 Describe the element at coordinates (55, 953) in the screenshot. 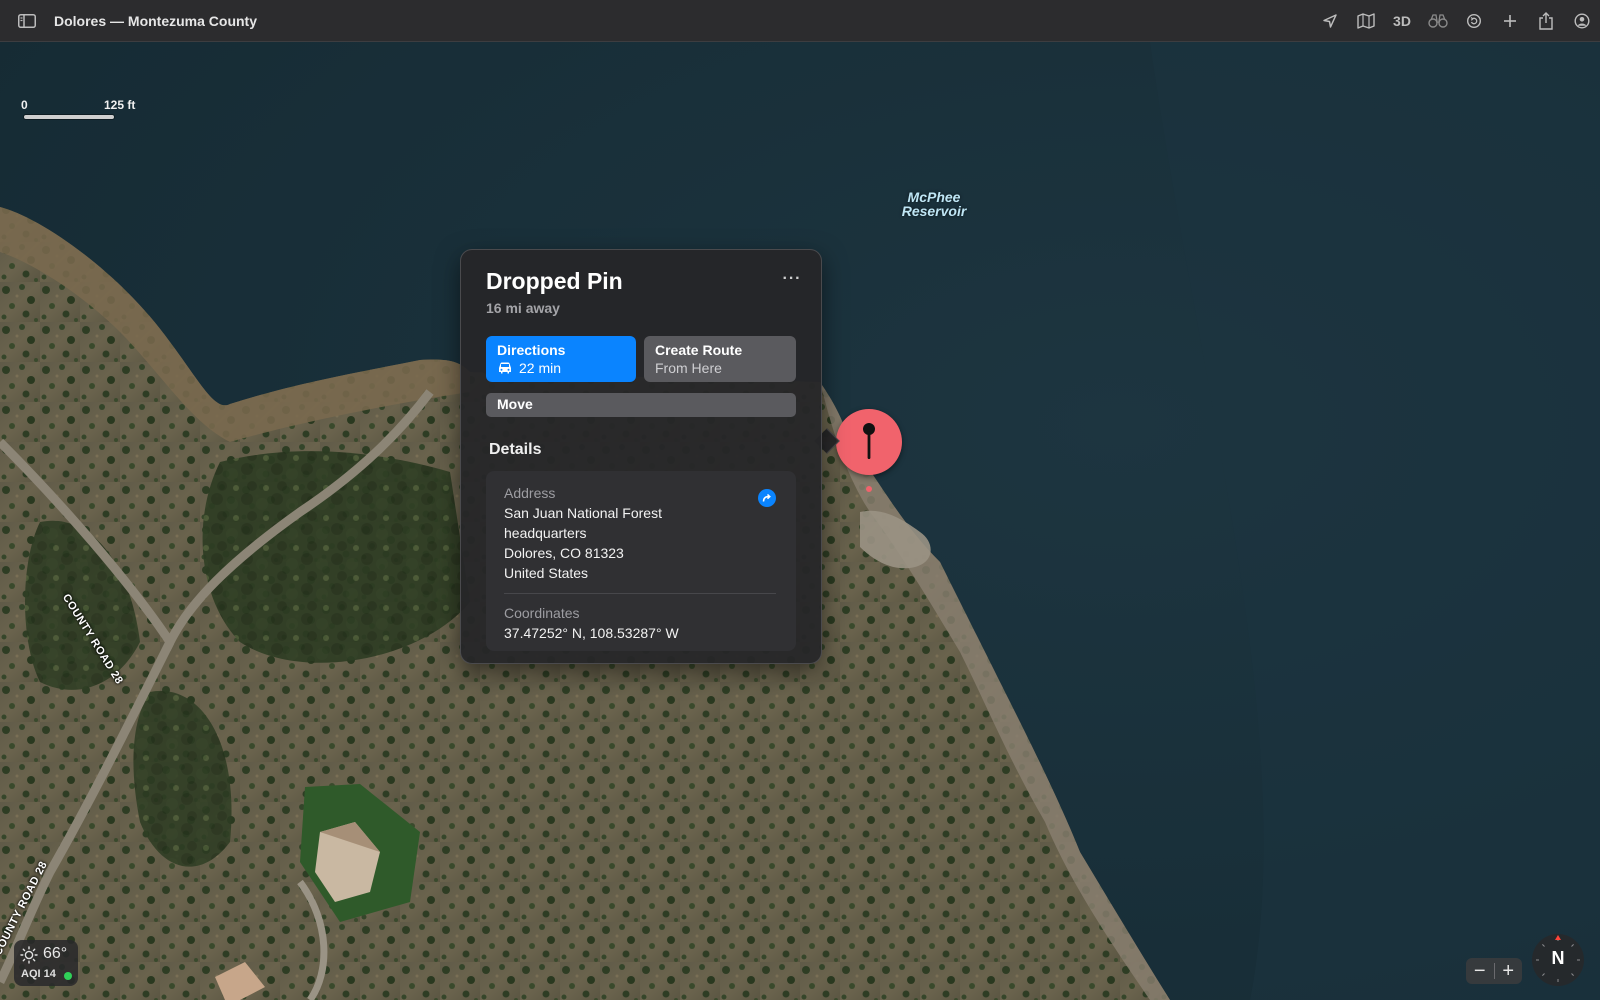

I see `temperature: 66°` at that location.